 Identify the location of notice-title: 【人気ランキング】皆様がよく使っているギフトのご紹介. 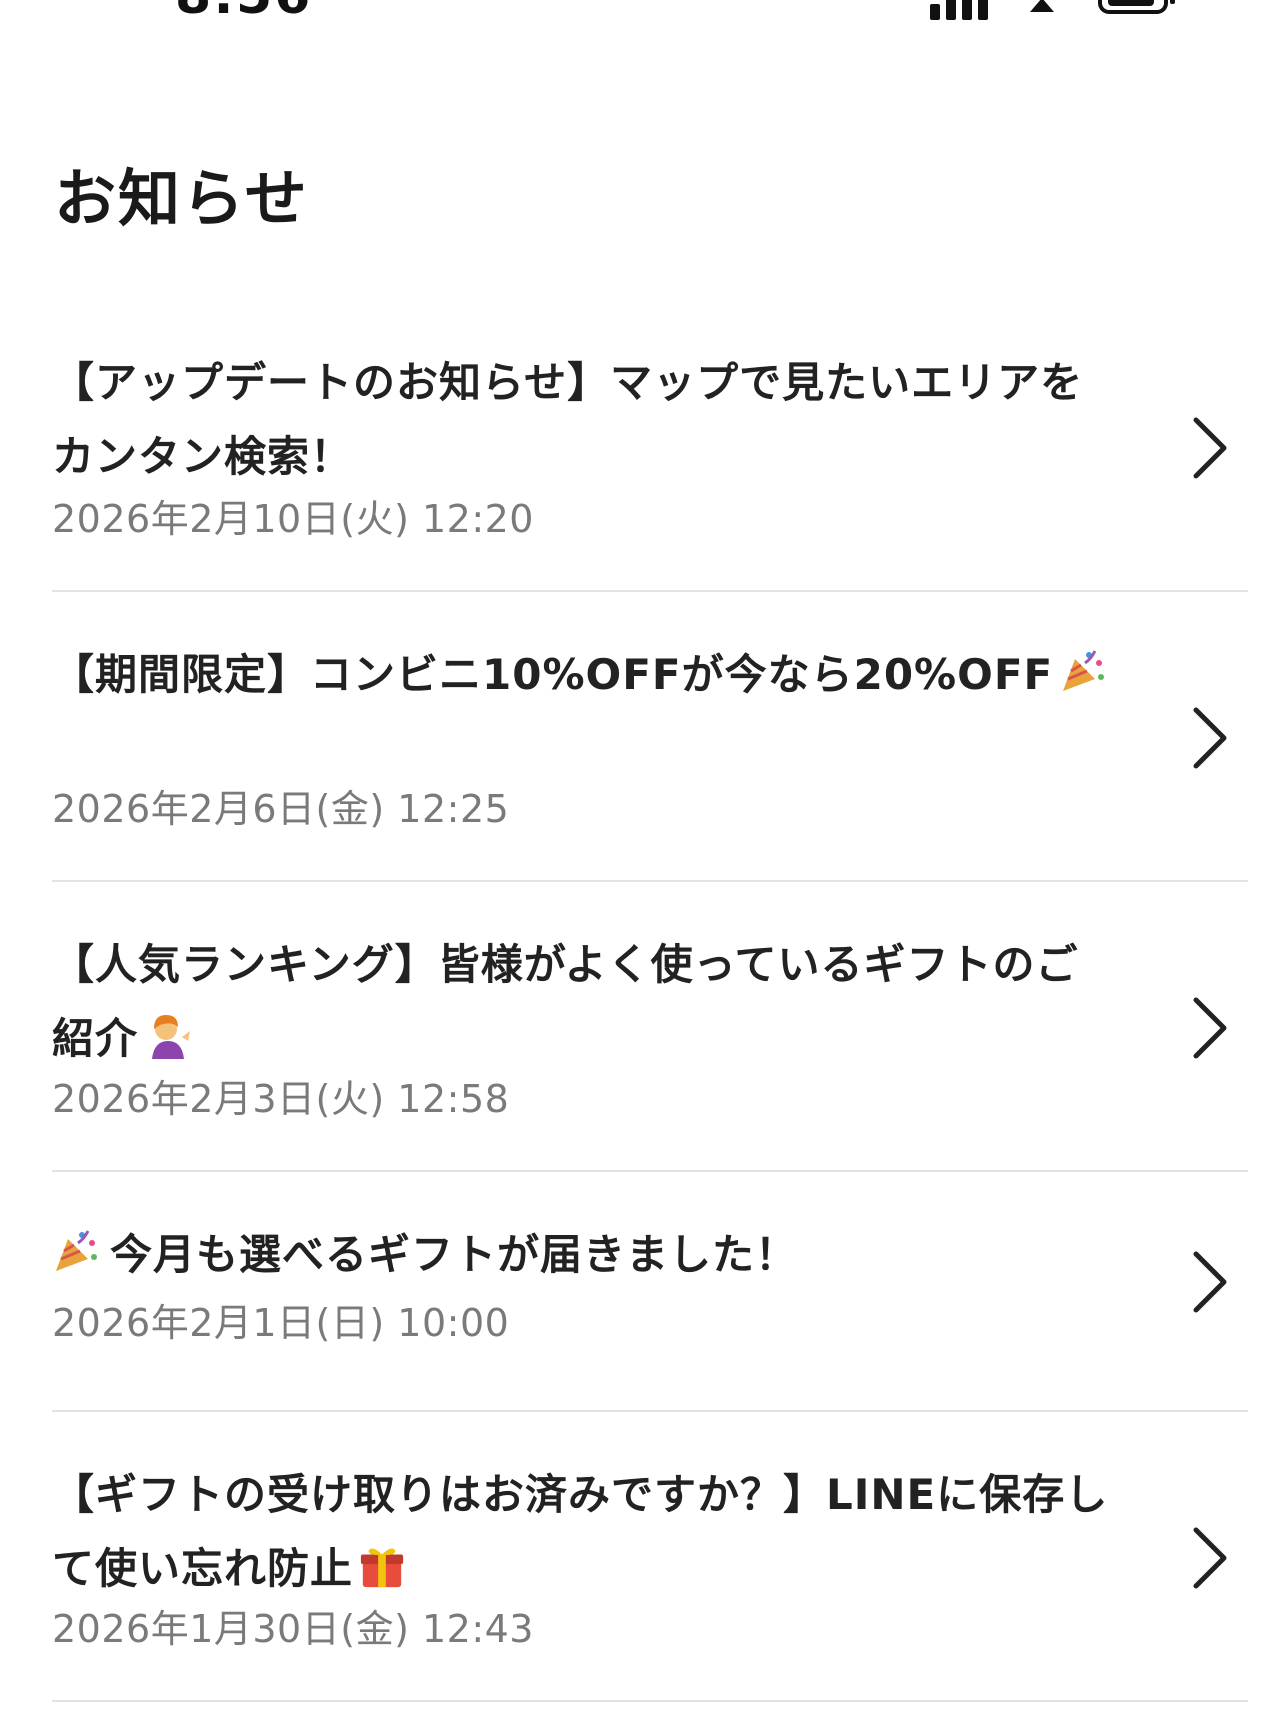
(582, 1002).